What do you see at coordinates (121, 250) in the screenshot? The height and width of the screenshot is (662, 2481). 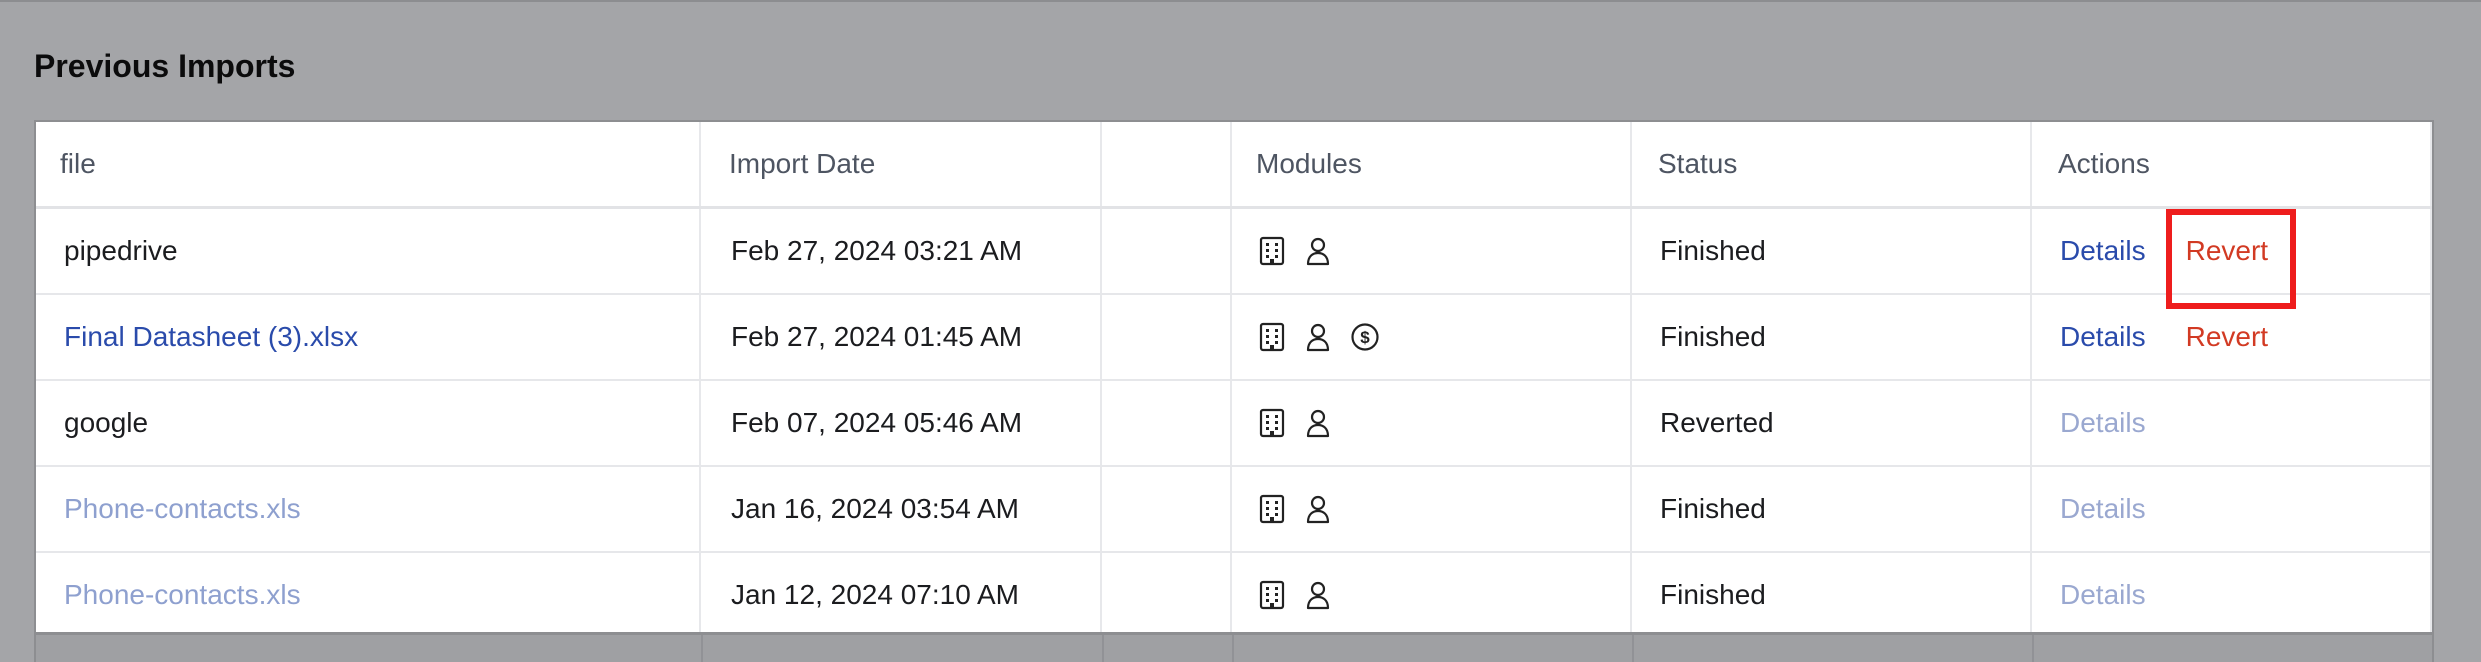 I see `file-name: pipedrive` at bounding box center [121, 250].